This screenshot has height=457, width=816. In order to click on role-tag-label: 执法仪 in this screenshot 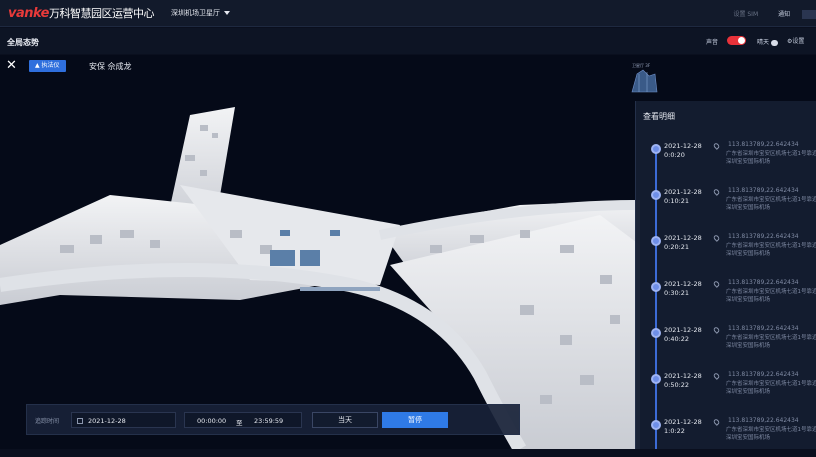, I will do `click(50, 65)`.